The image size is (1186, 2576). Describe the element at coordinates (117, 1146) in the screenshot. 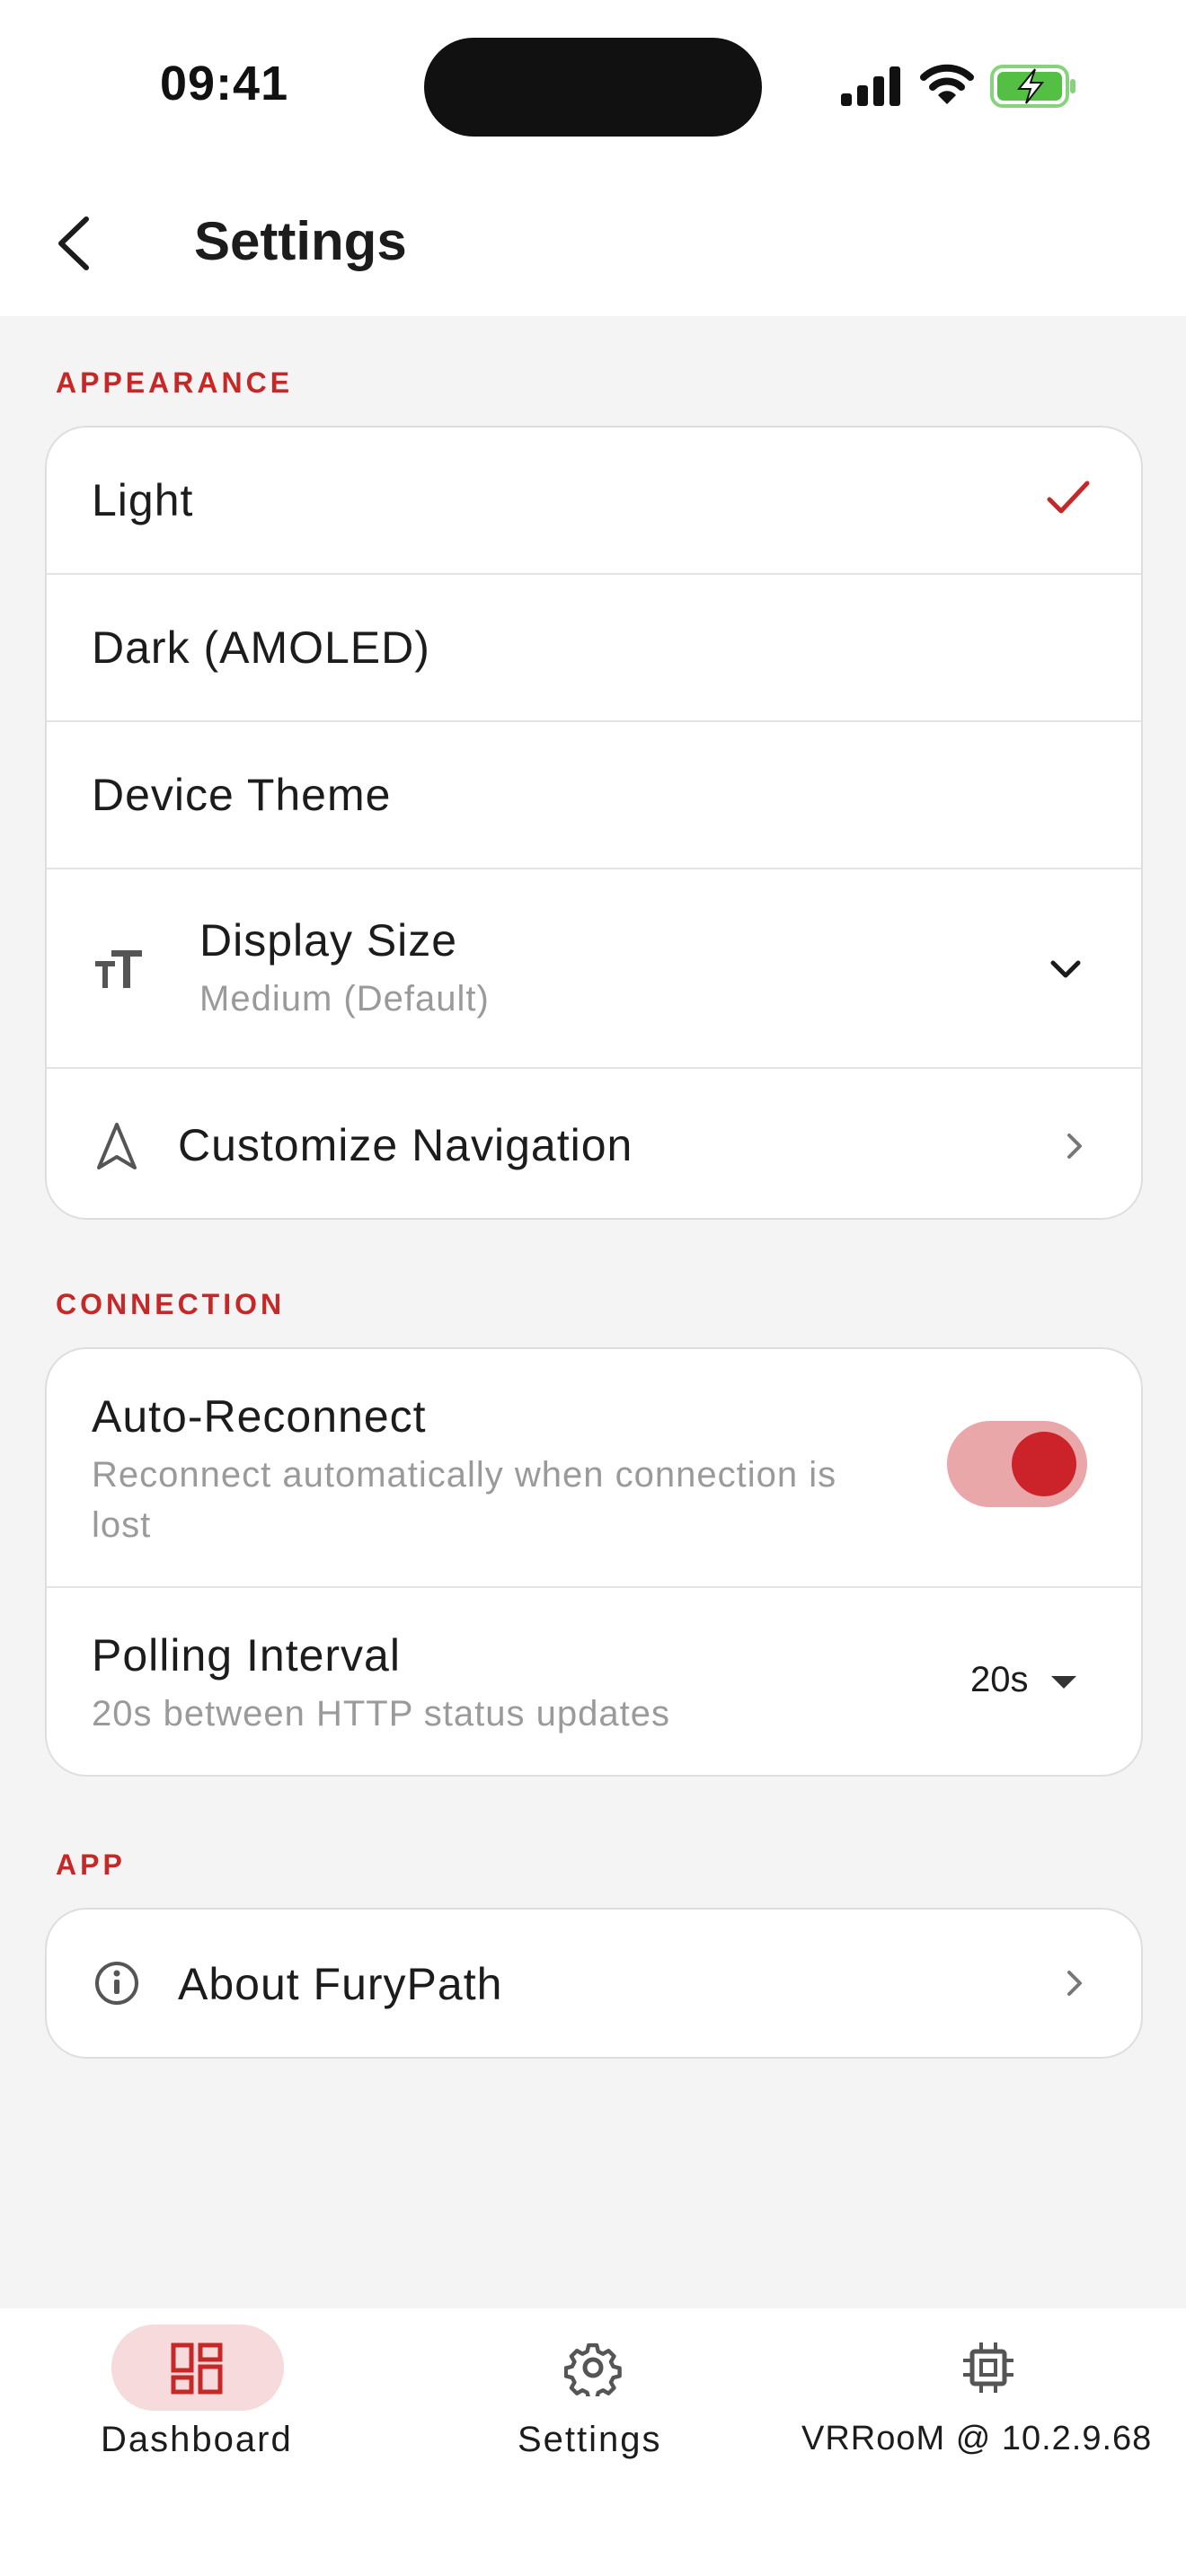

I see `navigation-arrow-icon` at that location.